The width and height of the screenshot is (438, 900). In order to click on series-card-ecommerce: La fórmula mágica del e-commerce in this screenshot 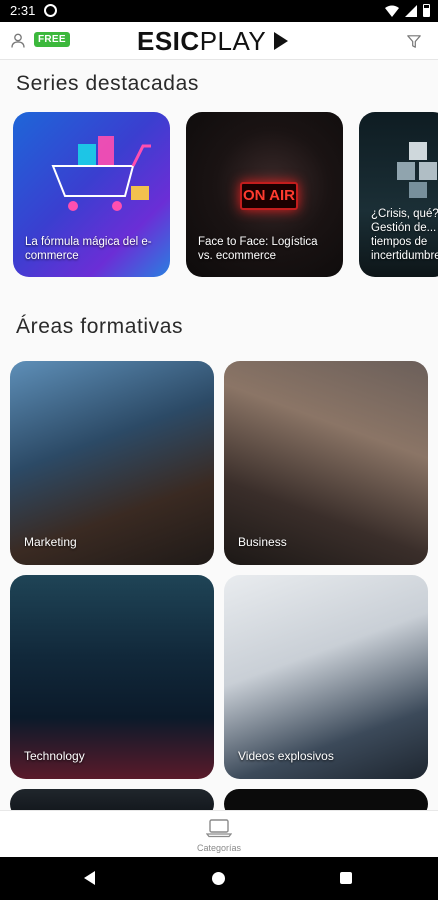, I will do `click(91, 194)`.